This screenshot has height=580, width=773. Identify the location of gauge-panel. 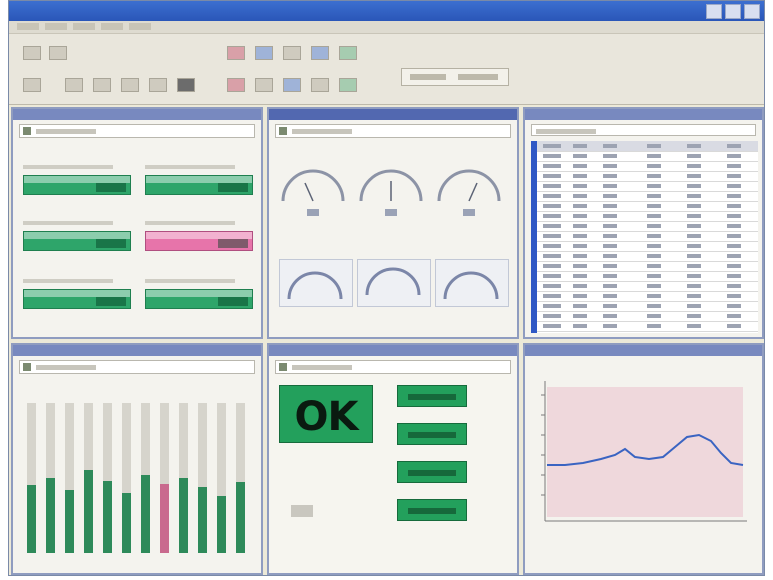
(393, 223).